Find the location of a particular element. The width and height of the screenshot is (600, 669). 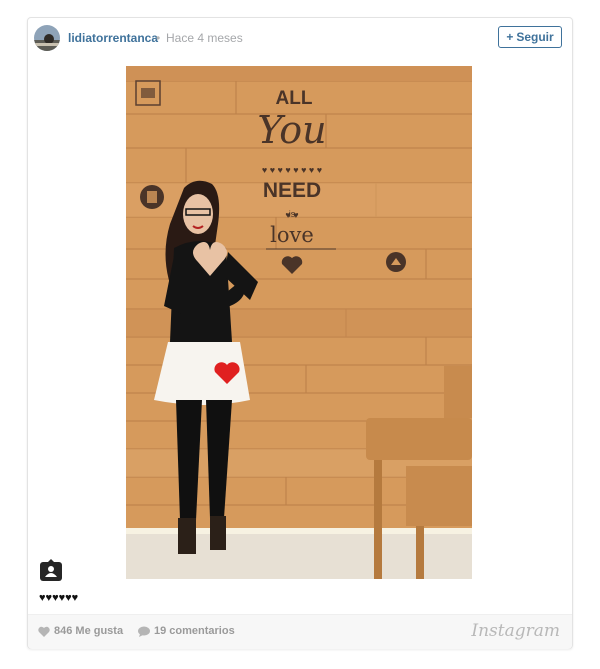

wall-text-you: You is located at coordinates (291, 130).